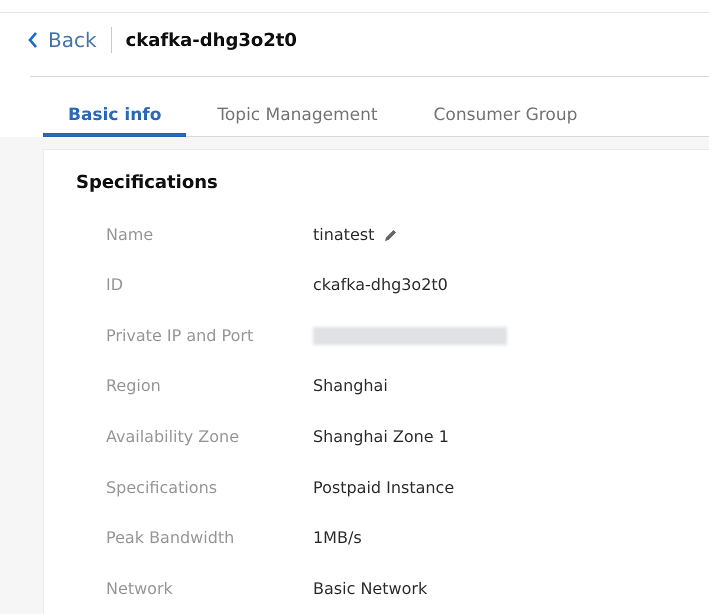 This screenshot has width=709, height=614. I want to click on field-label: ID, so click(115, 285).